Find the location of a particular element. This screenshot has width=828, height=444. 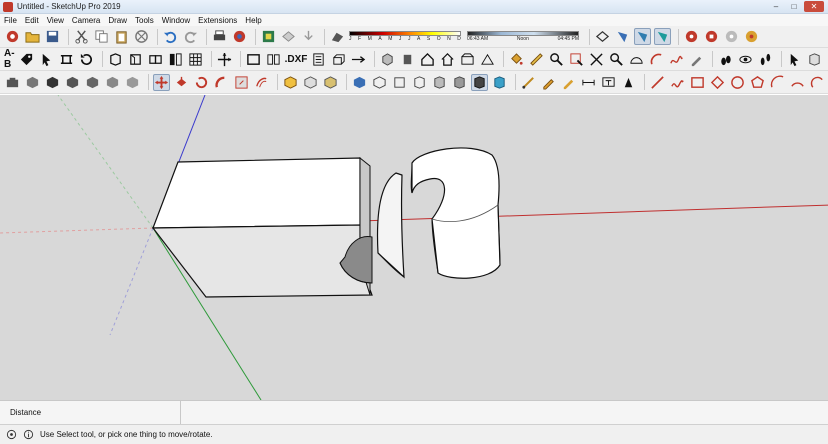

menu-extensions: Extensions is located at coordinates (217, 20).